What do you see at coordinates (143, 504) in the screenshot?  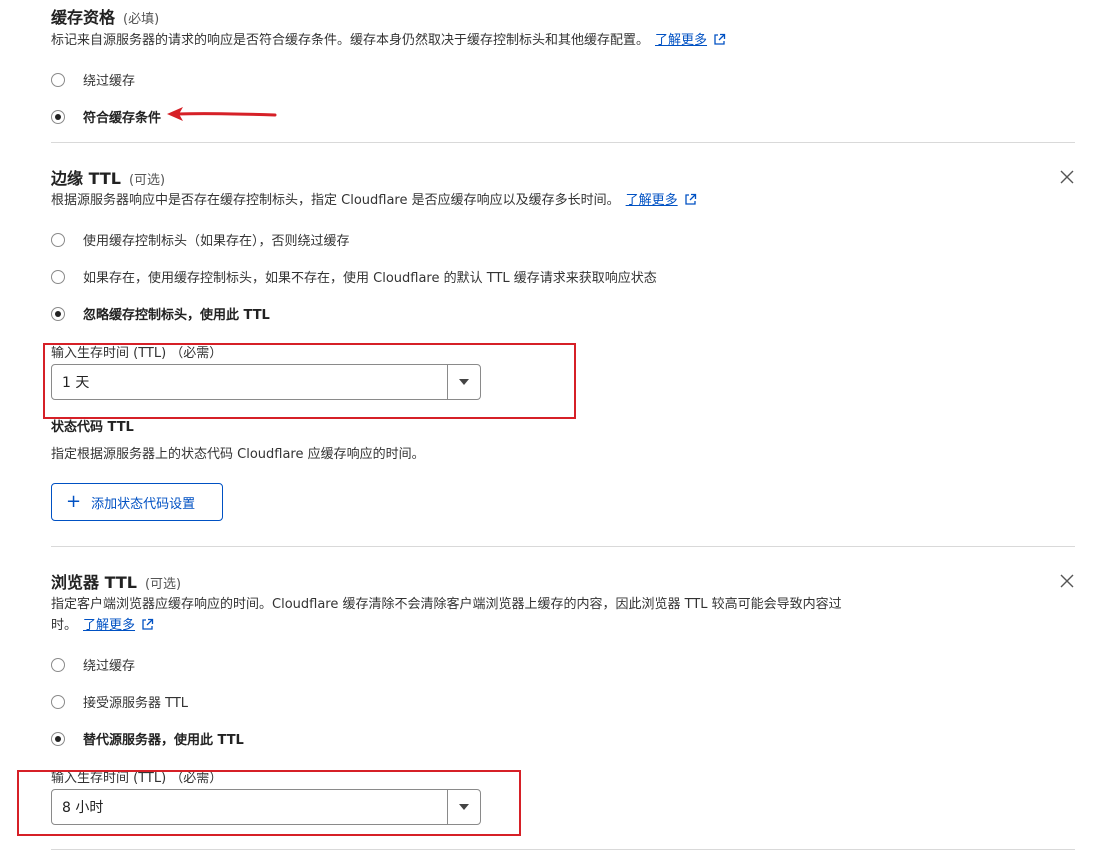 I see `button-label: 添加状态代码设置` at bounding box center [143, 504].